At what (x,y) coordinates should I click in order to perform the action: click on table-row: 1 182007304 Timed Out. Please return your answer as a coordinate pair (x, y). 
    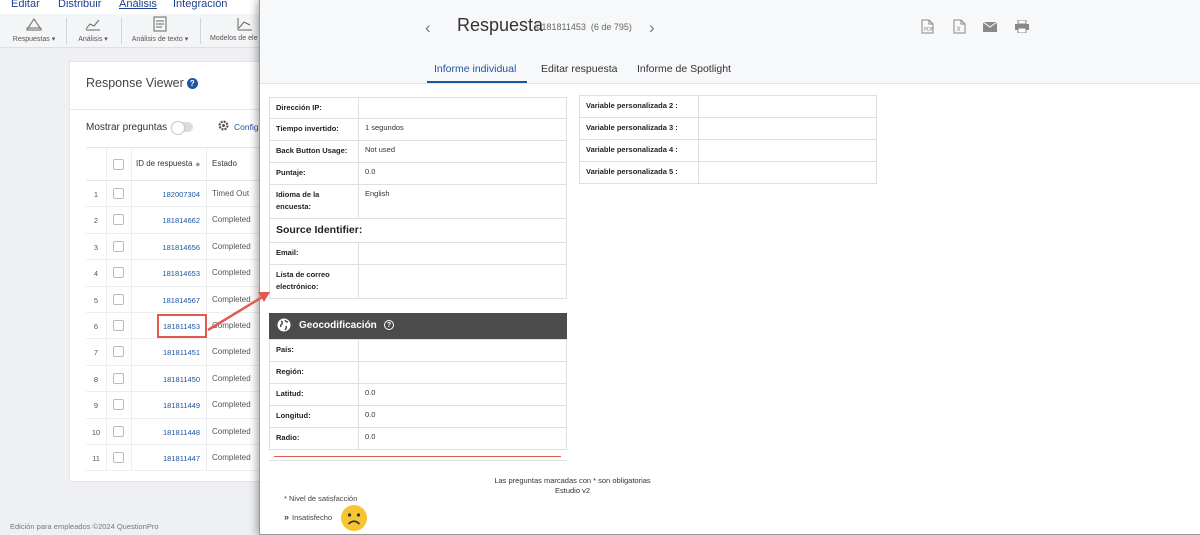
    Looking at the image, I should click on (178, 194).